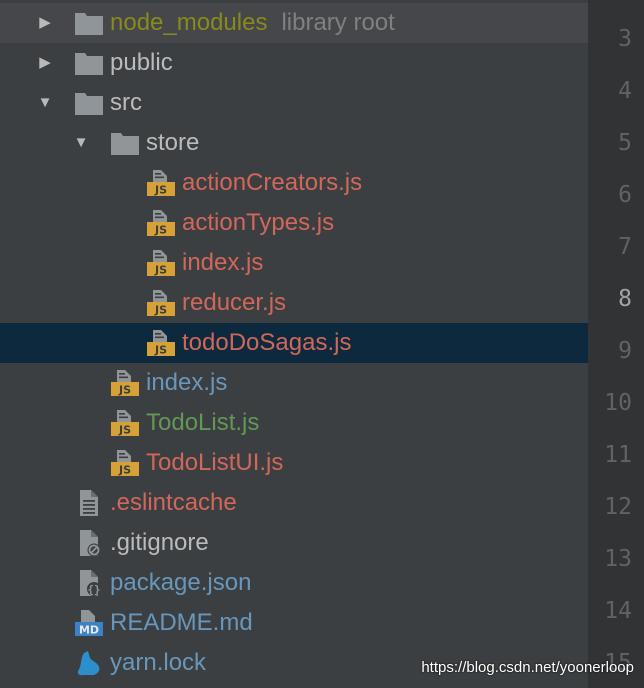 The image size is (644, 688). Describe the element at coordinates (527, 667) in the screenshot. I see `watermark: https://blog.csdn.net/yoonerloop` at that location.